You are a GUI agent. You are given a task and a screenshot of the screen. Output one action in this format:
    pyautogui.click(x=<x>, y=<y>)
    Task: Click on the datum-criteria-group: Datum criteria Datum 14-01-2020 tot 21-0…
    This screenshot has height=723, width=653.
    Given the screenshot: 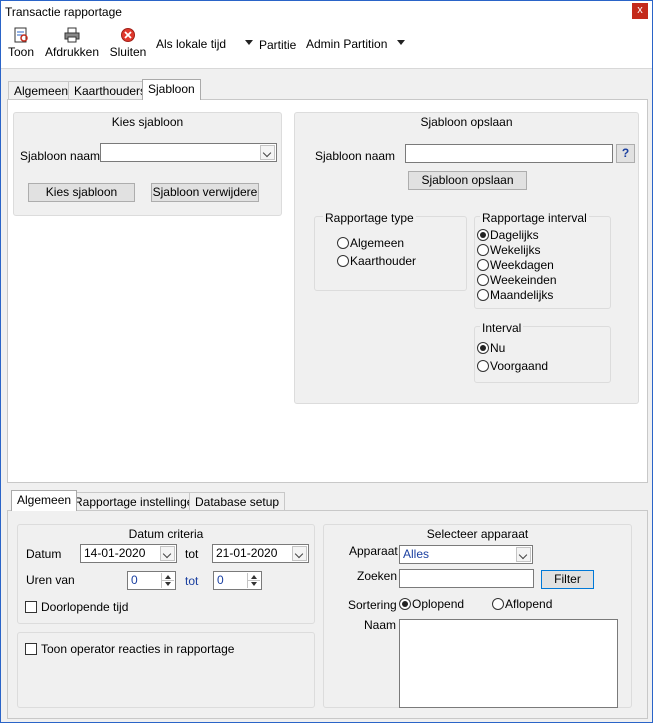 What is the action you would take?
    pyautogui.click(x=166, y=574)
    